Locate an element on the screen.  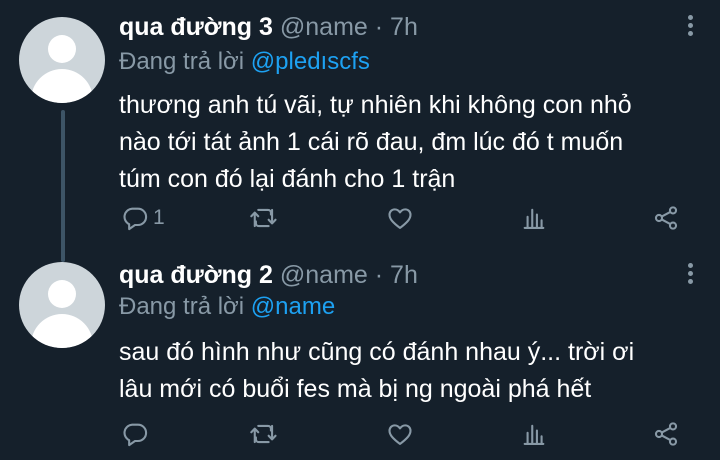
reply-button: 1 is located at coordinates (143, 218).